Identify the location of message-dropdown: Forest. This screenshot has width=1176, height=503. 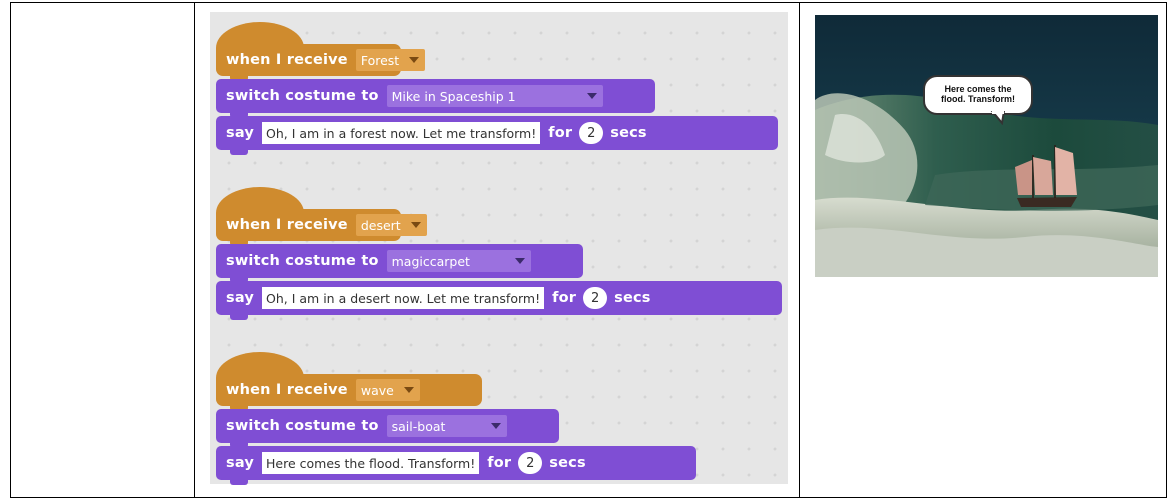
(390, 60).